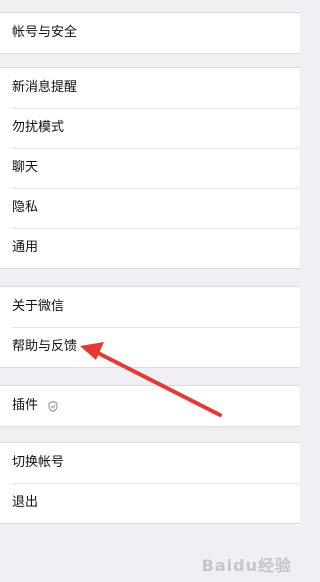 This screenshot has width=320, height=582. What do you see at coordinates (25, 207) in the screenshot?
I see `settings-item-label: 隐私` at bounding box center [25, 207].